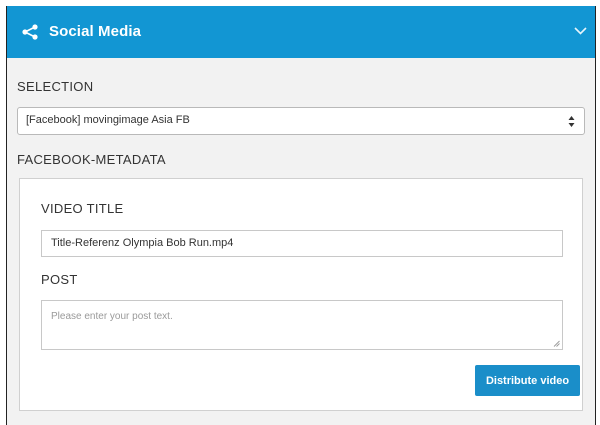 The width and height of the screenshot is (600, 425). I want to click on video-title-label: VIDEO TITLE, so click(82, 208).